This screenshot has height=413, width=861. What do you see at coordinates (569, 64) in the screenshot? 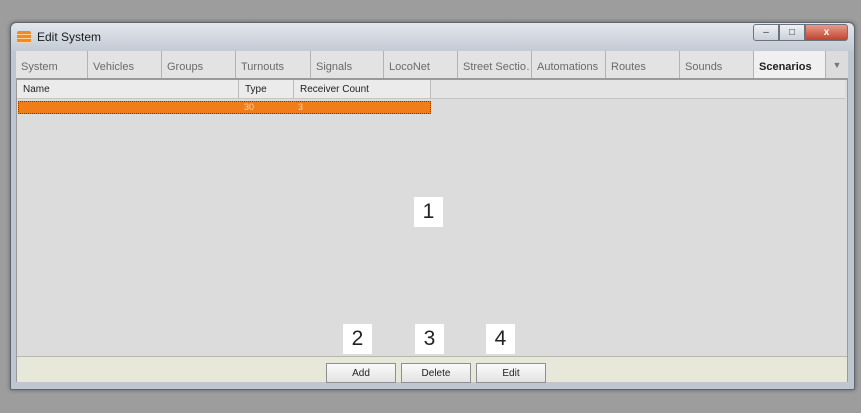
I see `tab-automations: Automations` at bounding box center [569, 64].